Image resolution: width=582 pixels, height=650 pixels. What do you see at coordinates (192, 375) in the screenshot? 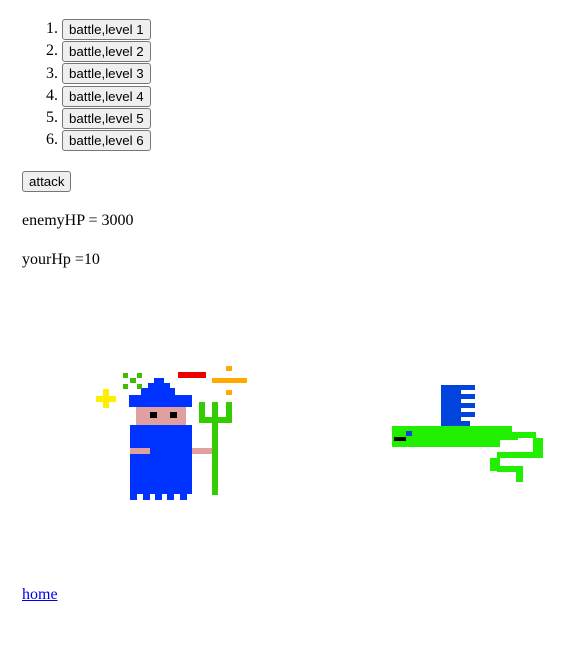
I see `red-dash-icon` at bounding box center [192, 375].